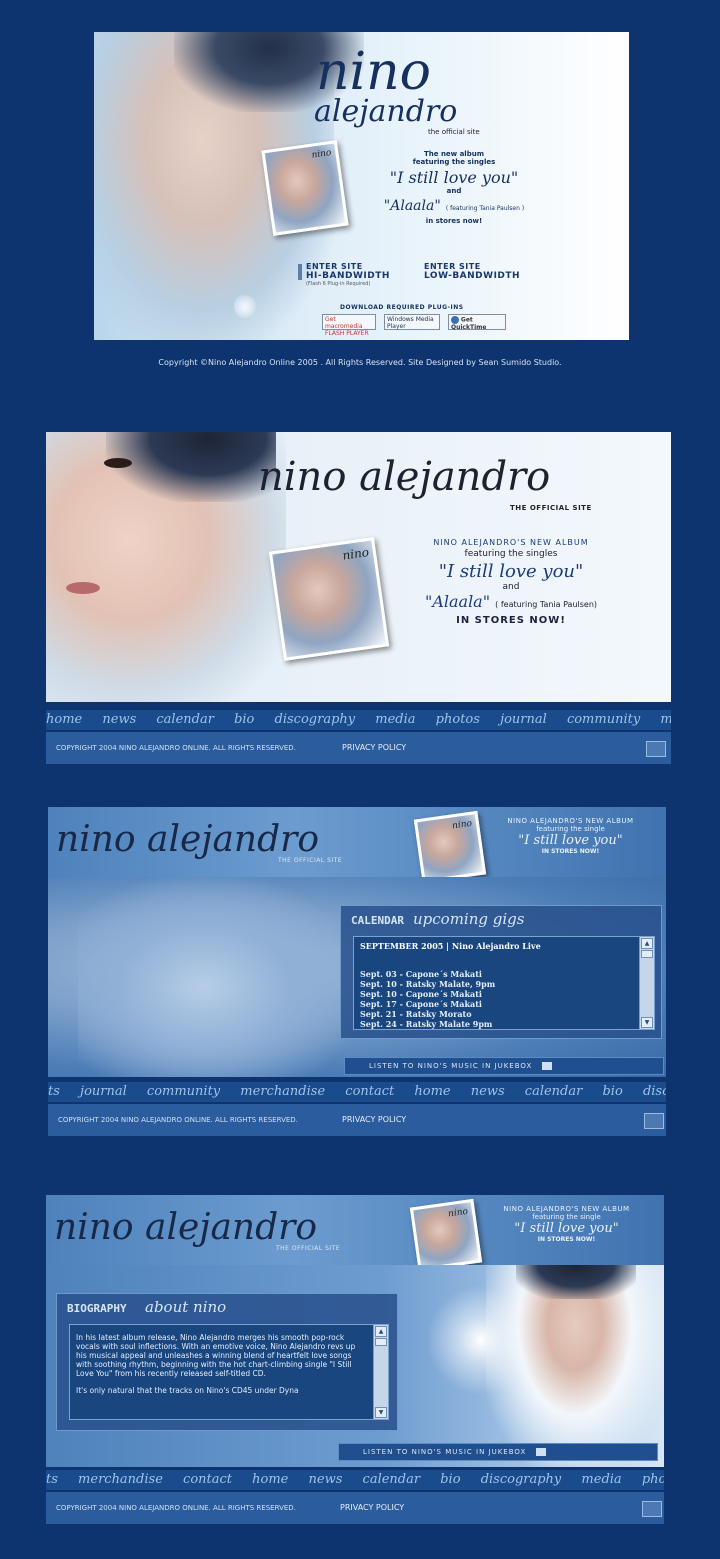 The height and width of the screenshot is (1559, 720). I want to click on site-subtitle: the official site, so click(454, 132).